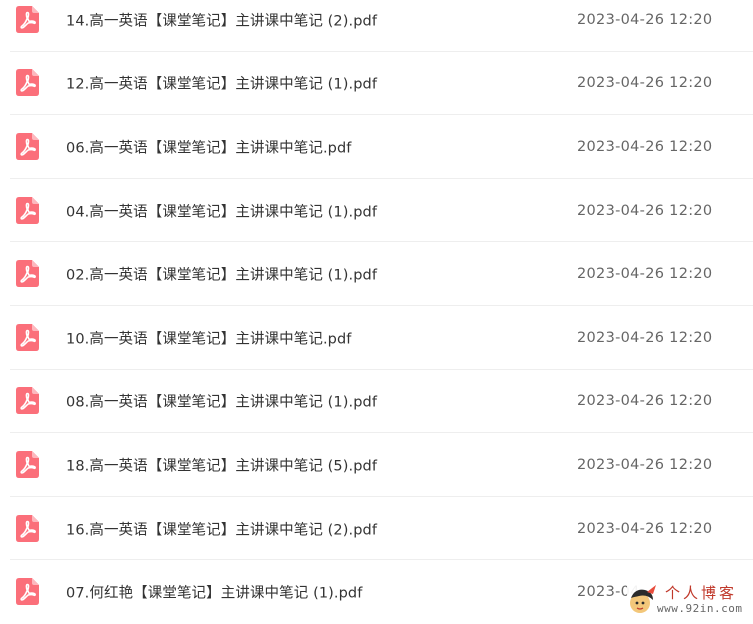  I want to click on file-name: 10.高一英语【课堂笔记】主讲课中笔记.pdf, so click(208, 337).